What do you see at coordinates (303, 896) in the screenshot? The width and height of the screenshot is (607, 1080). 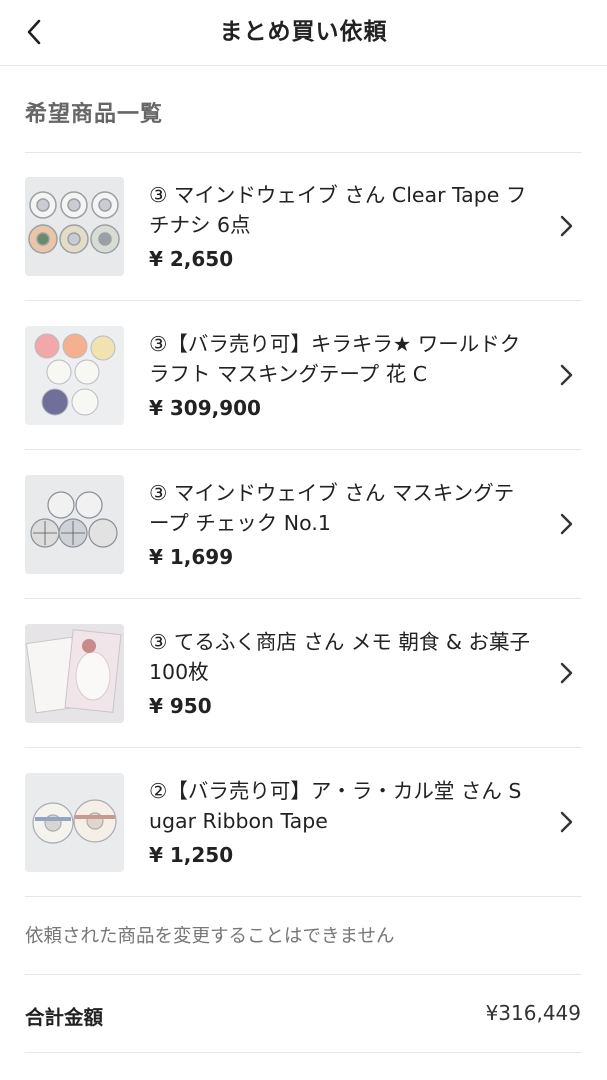 I see `item-divider` at bounding box center [303, 896].